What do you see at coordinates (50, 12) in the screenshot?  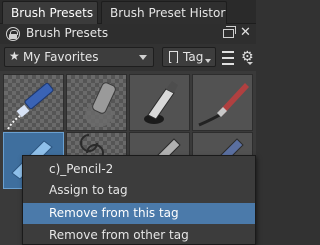 I see `tab-brush-presets: Brush Presets` at bounding box center [50, 12].